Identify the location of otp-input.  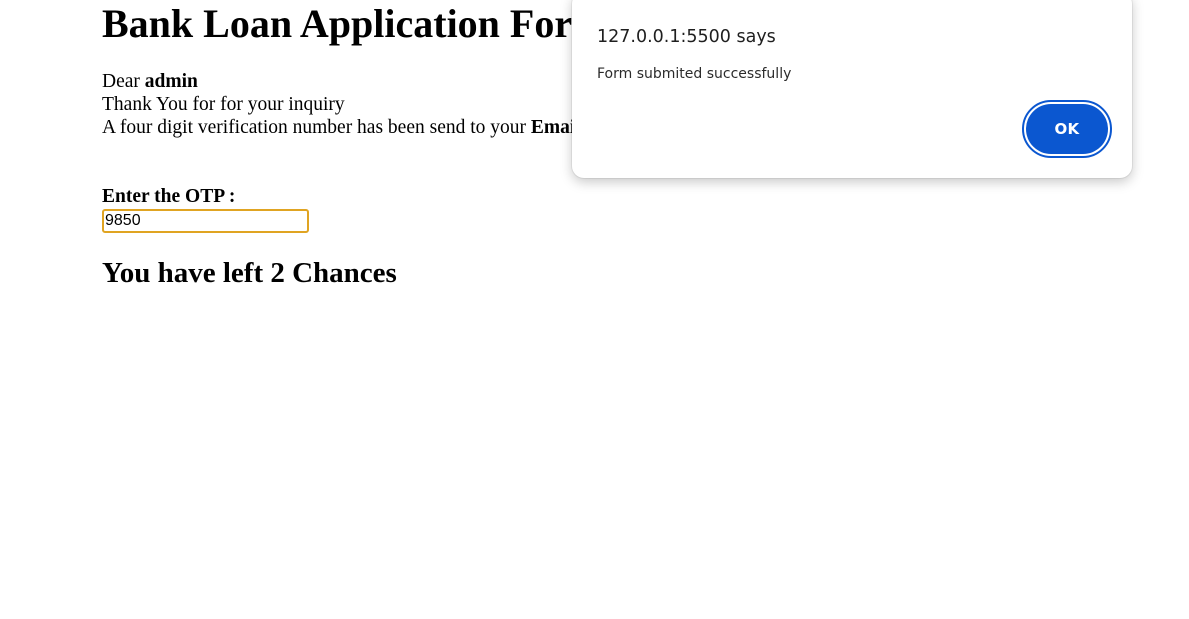
(205, 221).